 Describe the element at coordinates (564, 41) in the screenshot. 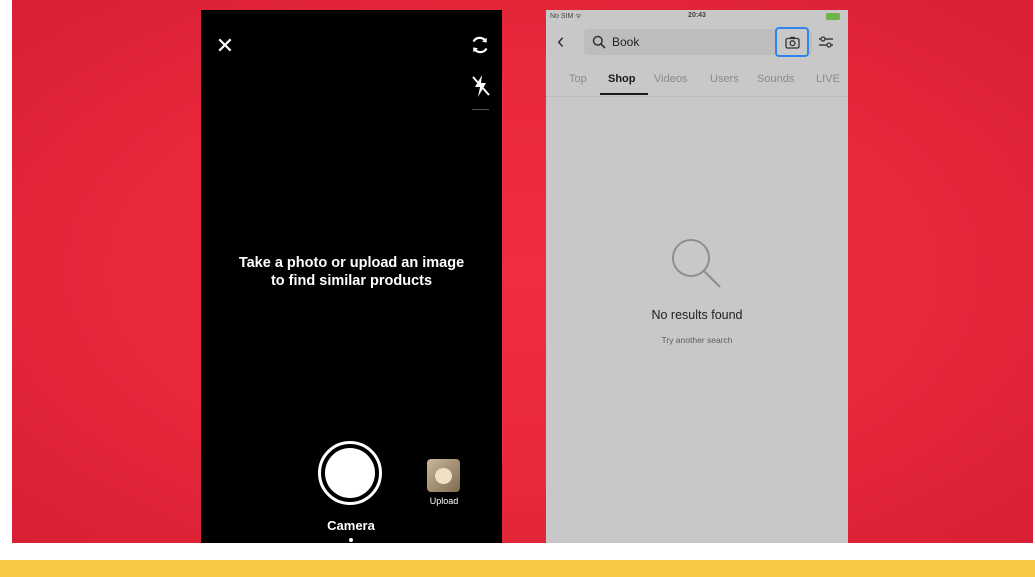

I see `back-chevron-icon: ‹` at that location.